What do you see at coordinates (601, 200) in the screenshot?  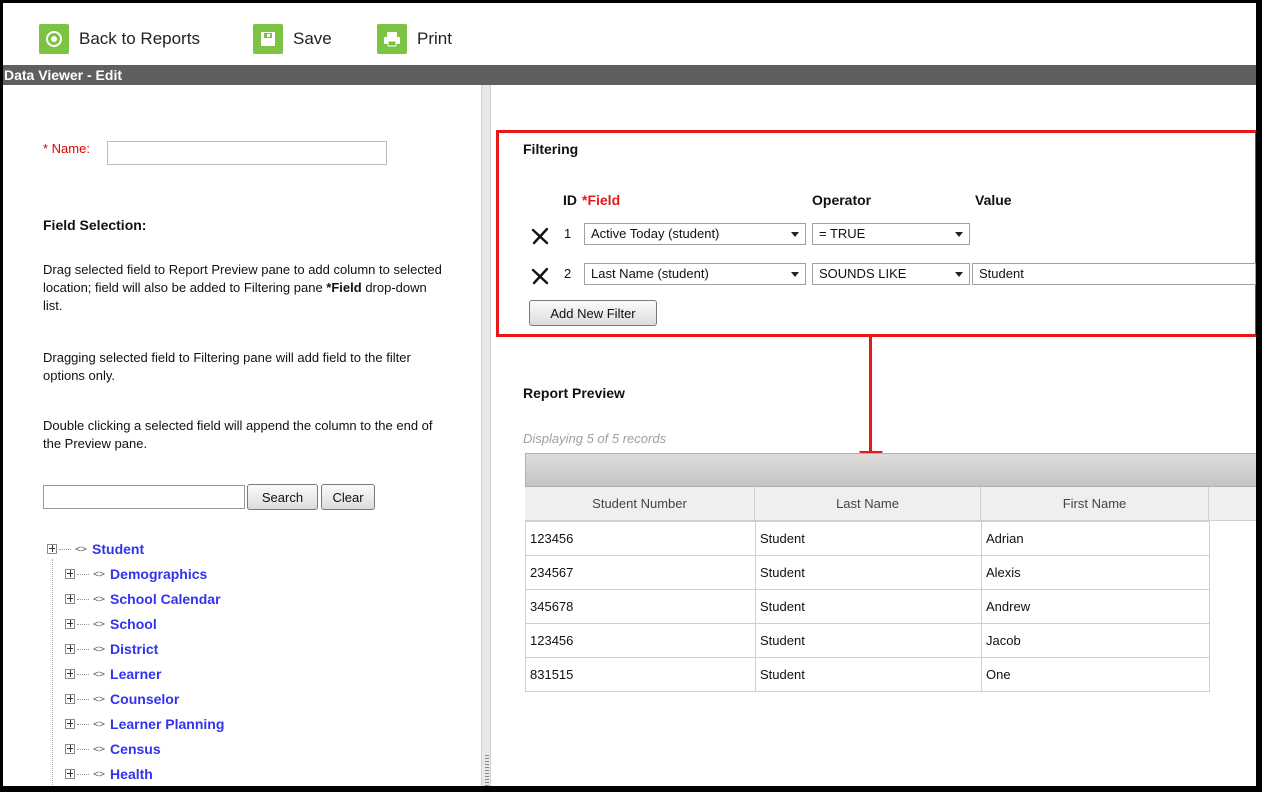 I see `filter-col-field: *Field` at bounding box center [601, 200].